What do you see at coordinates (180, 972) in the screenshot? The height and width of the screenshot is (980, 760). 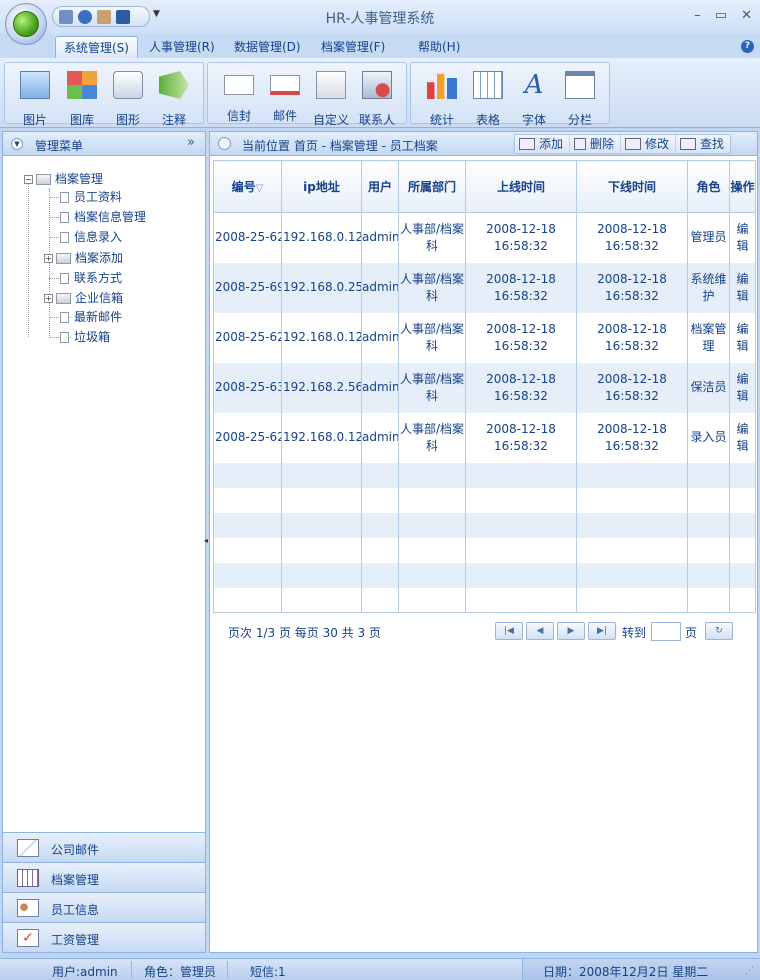 I see `status-role: 角色：管理员` at bounding box center [180, 972].